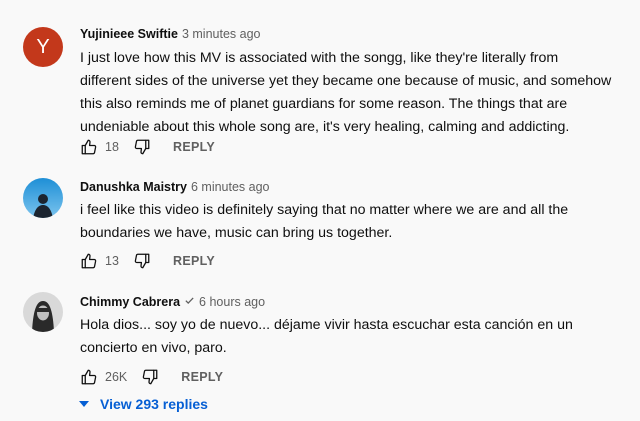 This screenshot has height=421, width=640. Describe the element at coordinates (232, 302) in the screenshot. I see `comment-time: 6 hours ago` at that location.